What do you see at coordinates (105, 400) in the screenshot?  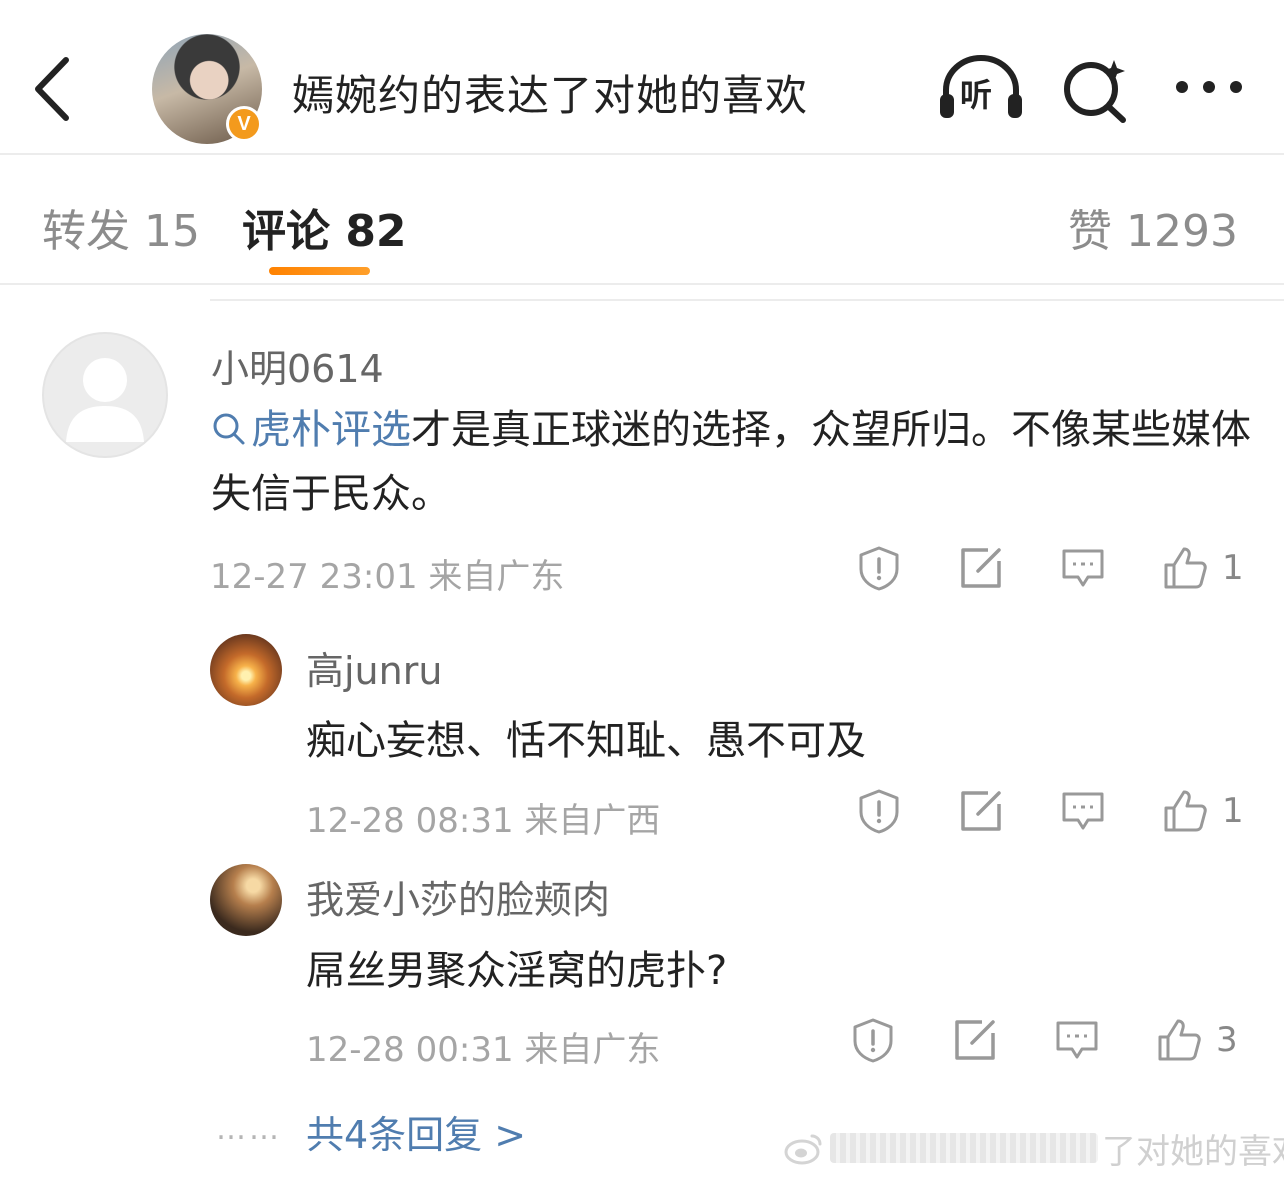 I see `default-avatar-icon` at bounding box center [105, 400].